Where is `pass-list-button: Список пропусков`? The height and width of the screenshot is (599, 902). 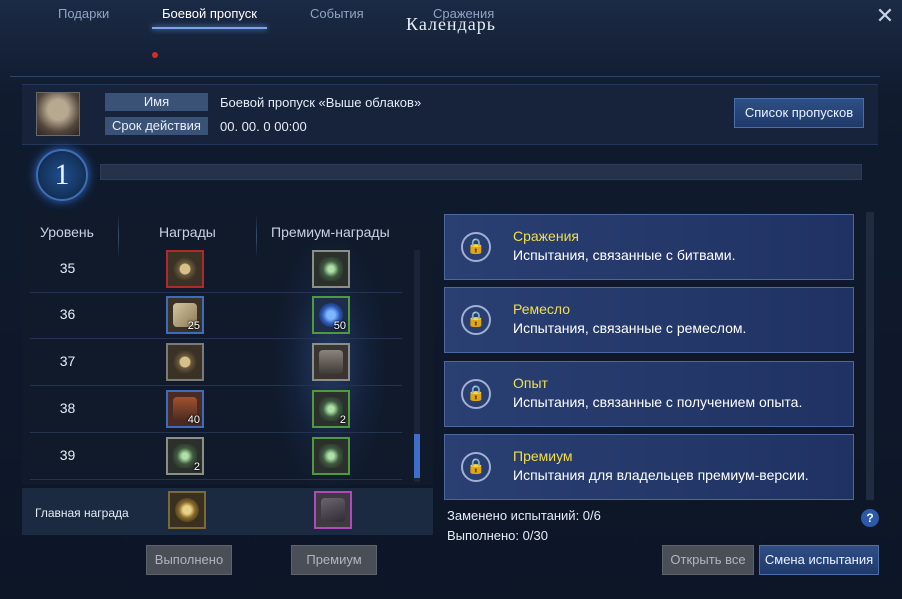
pass-list-button: Список пропусков is located at coordinates (799, 113).